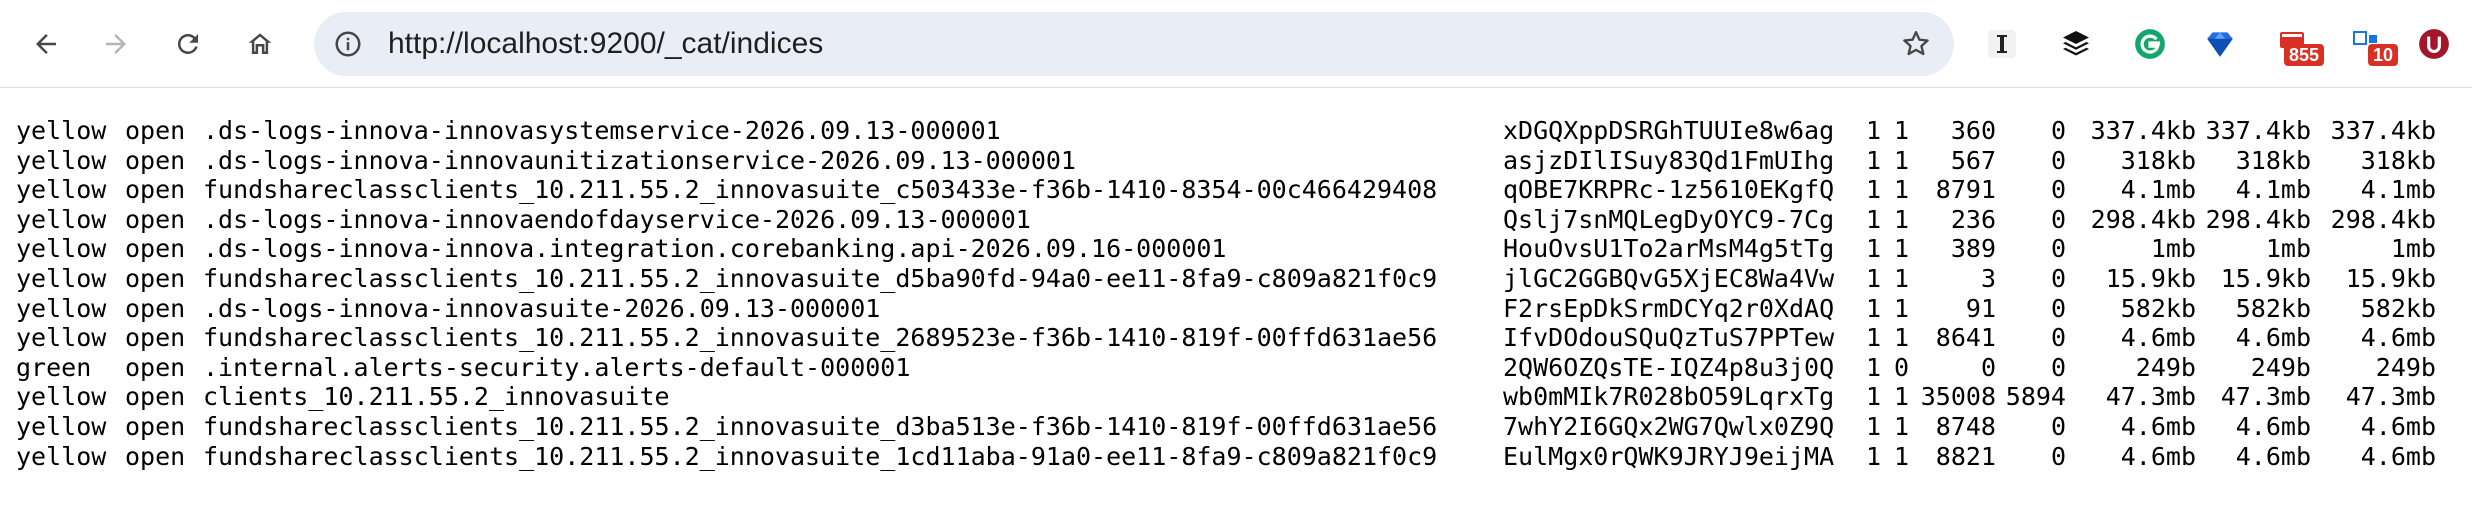  Describe the element at coordinates (1669, 219) in the screenshot. I see `index-uuid-cell: Qslj7snMQLegDyOYC9-7Cg` at that location.